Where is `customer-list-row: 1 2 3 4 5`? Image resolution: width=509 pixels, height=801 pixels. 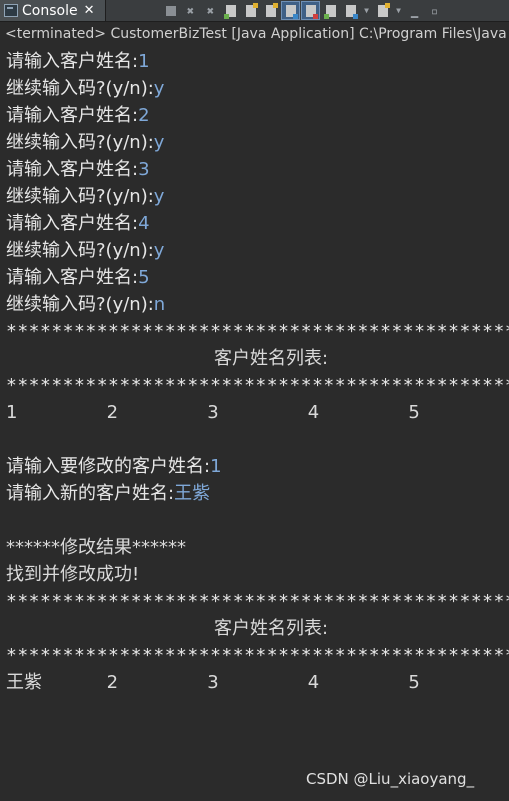
customer-list-row: 1 2 3 4 5 is located at coordinates (254, 412).